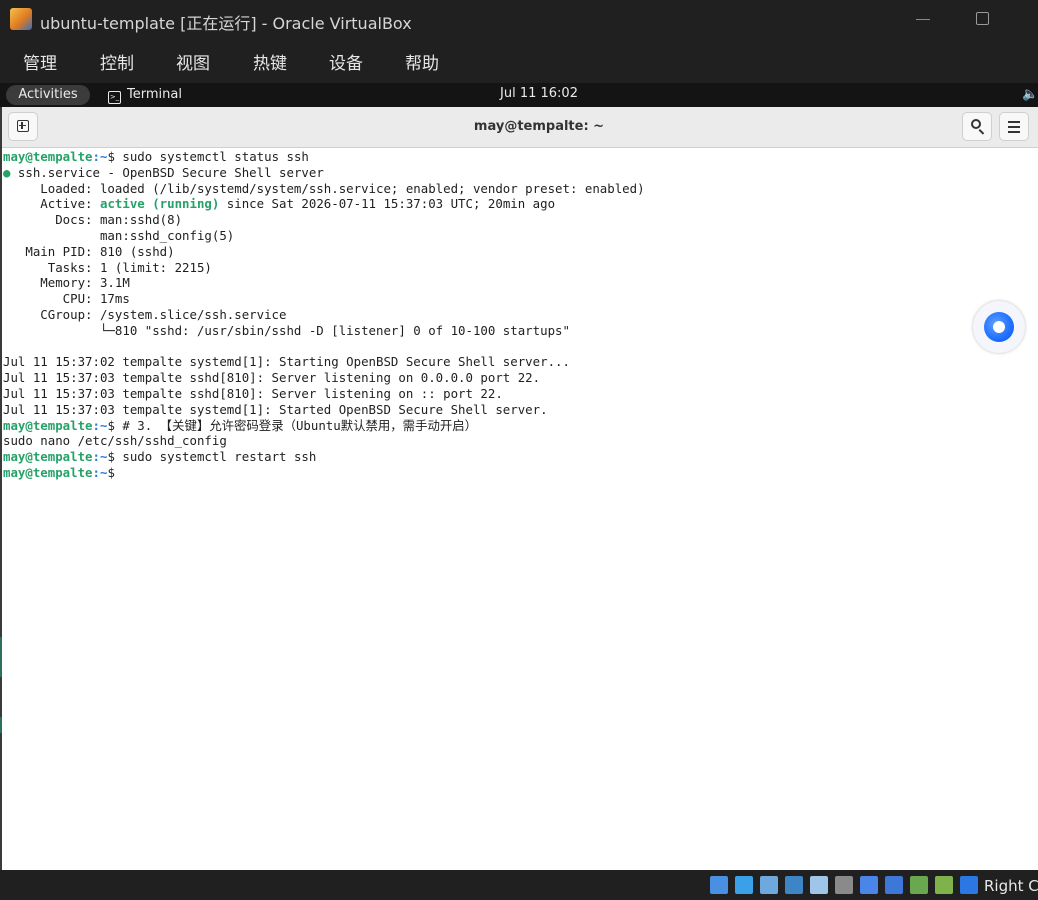 The image size is (1038, 900). Describe the element at coordinates (1030, 94) in the screenshot. I see `speaker-icon: 🔈` at that location.